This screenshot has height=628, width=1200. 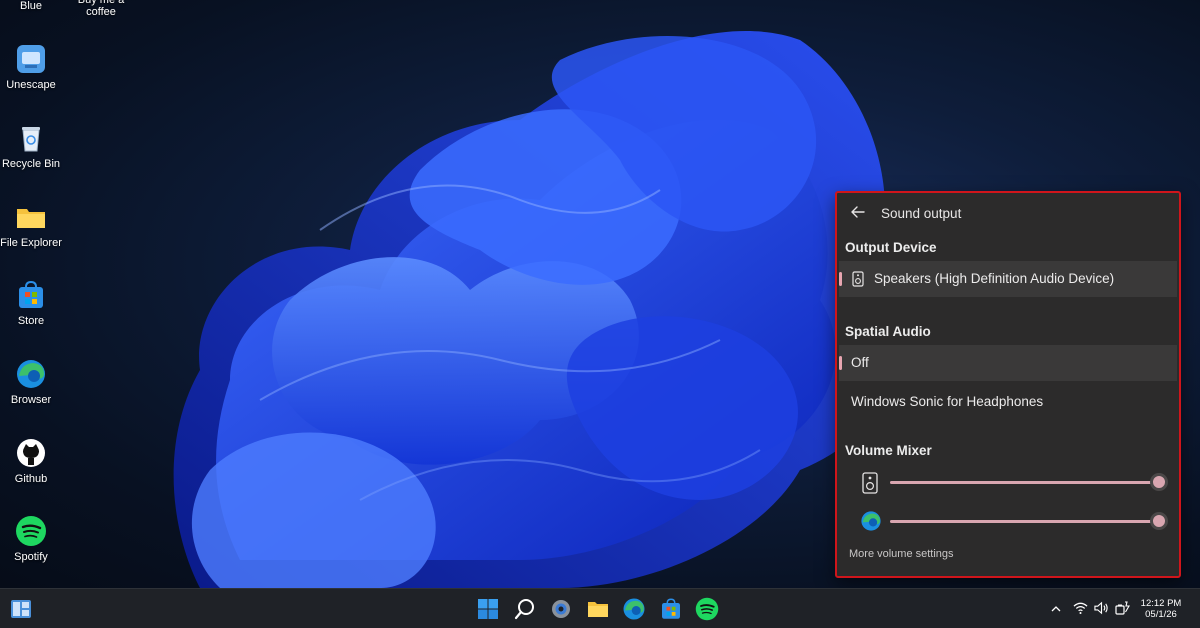 What do you see at coordinates (1056, 609) in the screenshot?
I see `chevron-up-icon` at bounding box center [1056, 609].